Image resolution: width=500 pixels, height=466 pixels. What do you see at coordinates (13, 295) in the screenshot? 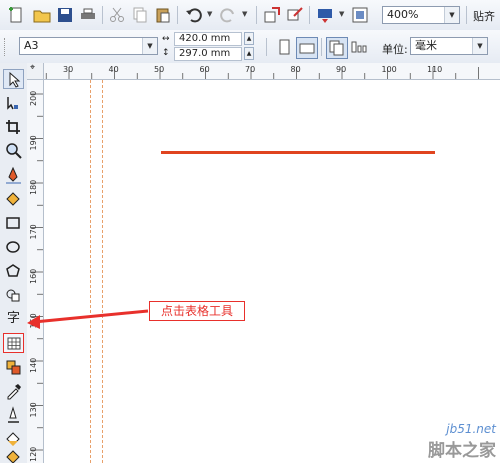
I see `basic-shapes-tool-icon` at bounding box center [13, 295].